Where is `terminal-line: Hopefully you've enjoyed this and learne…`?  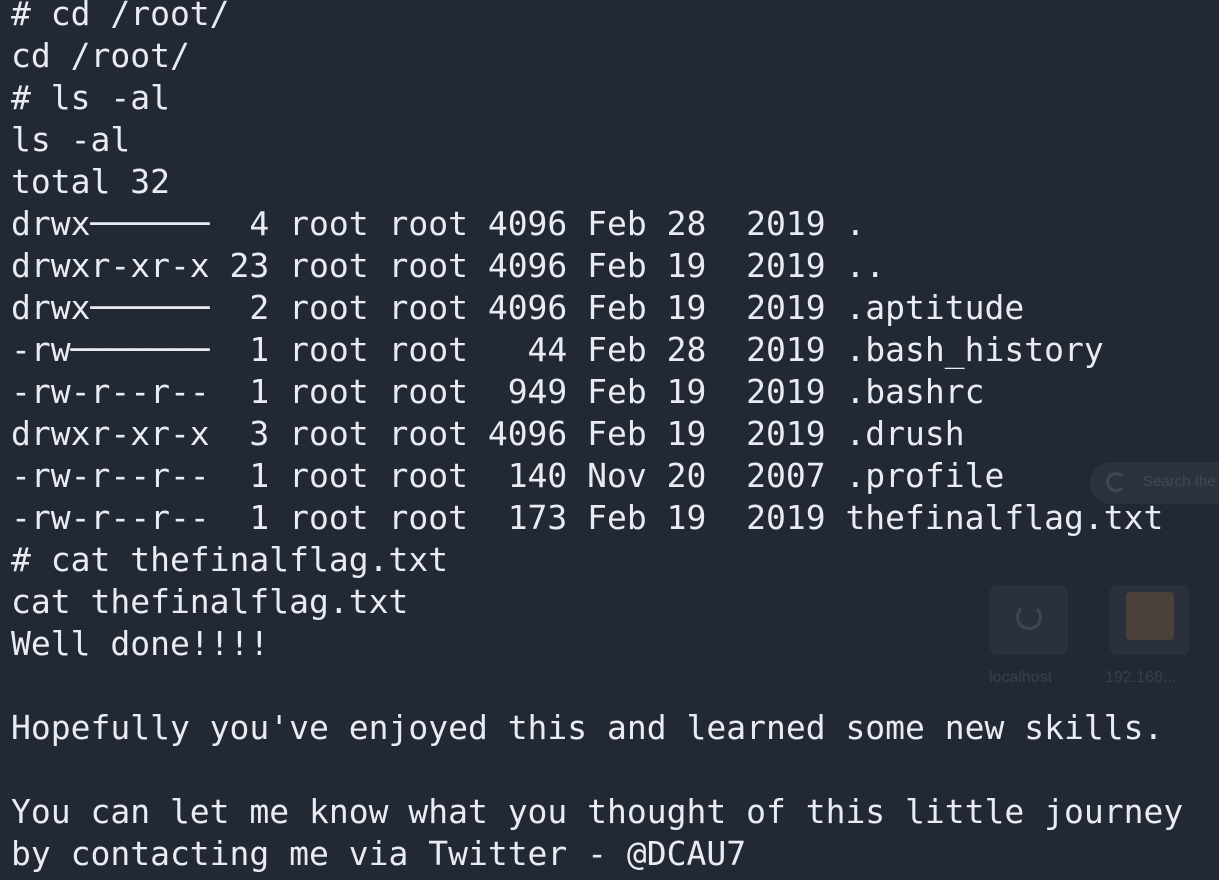 terminal-line: Hopefully you've enjoyed this and learne… is located at coordinates (587, 727).